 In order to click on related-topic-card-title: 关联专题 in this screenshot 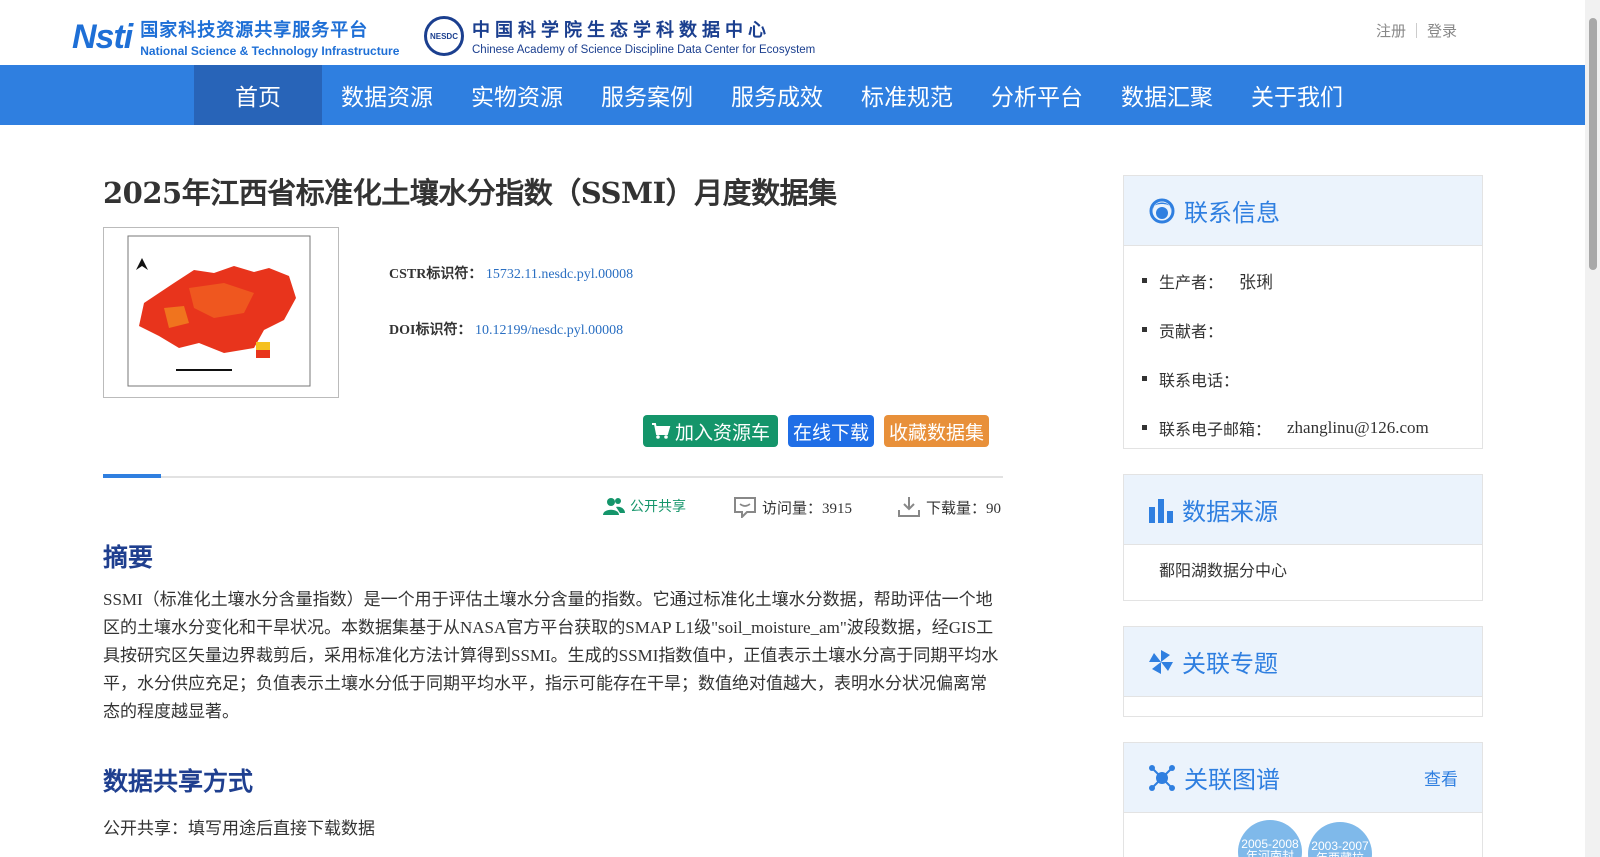, I will do `click(1230, 664)`.